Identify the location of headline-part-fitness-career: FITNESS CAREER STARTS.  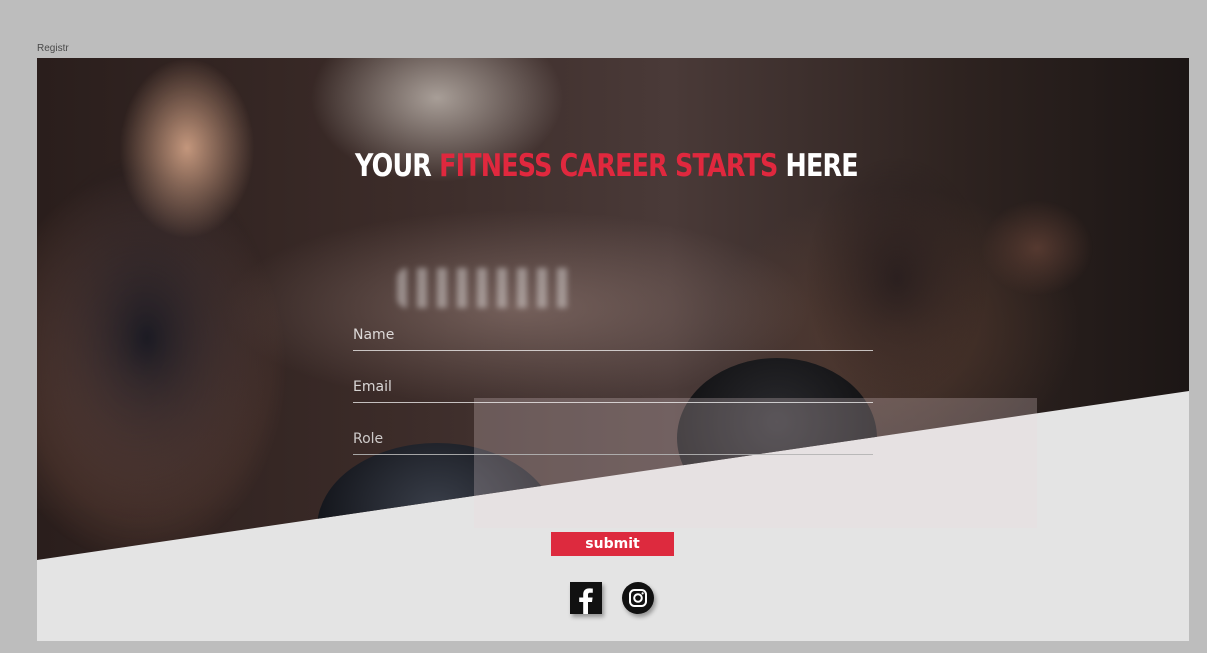
(608, 166).